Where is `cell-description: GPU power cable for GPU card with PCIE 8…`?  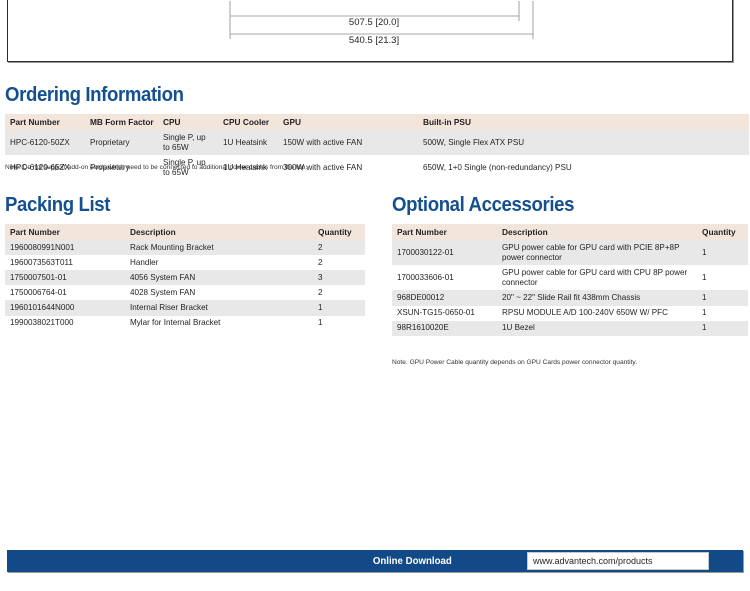 cell-description: GPU power cable for GPU card with PCIE 8… is located at coordinates (597, 253).